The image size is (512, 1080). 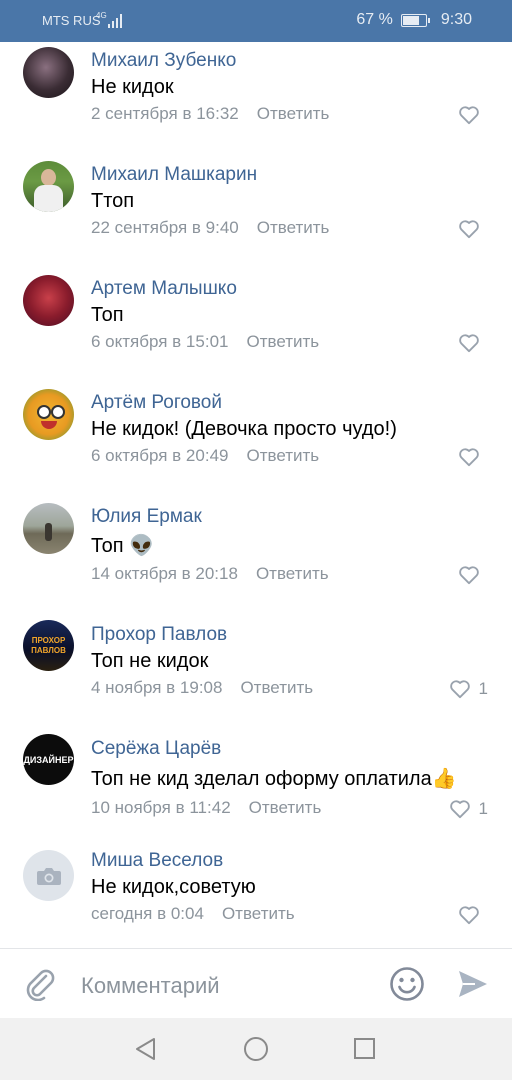 What do you see at coordinates (164, 573) in the screenshot?
I see `comment-date: 14 октября в 20:18` at bounding box center [164, 573].